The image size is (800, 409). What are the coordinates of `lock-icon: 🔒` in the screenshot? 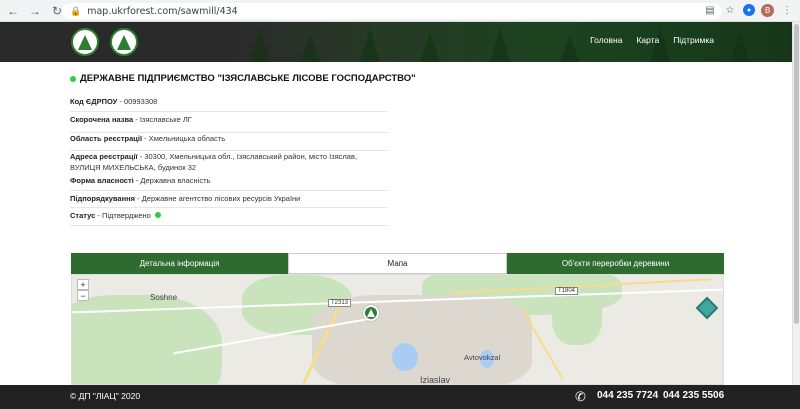 It's located at (76, 10).